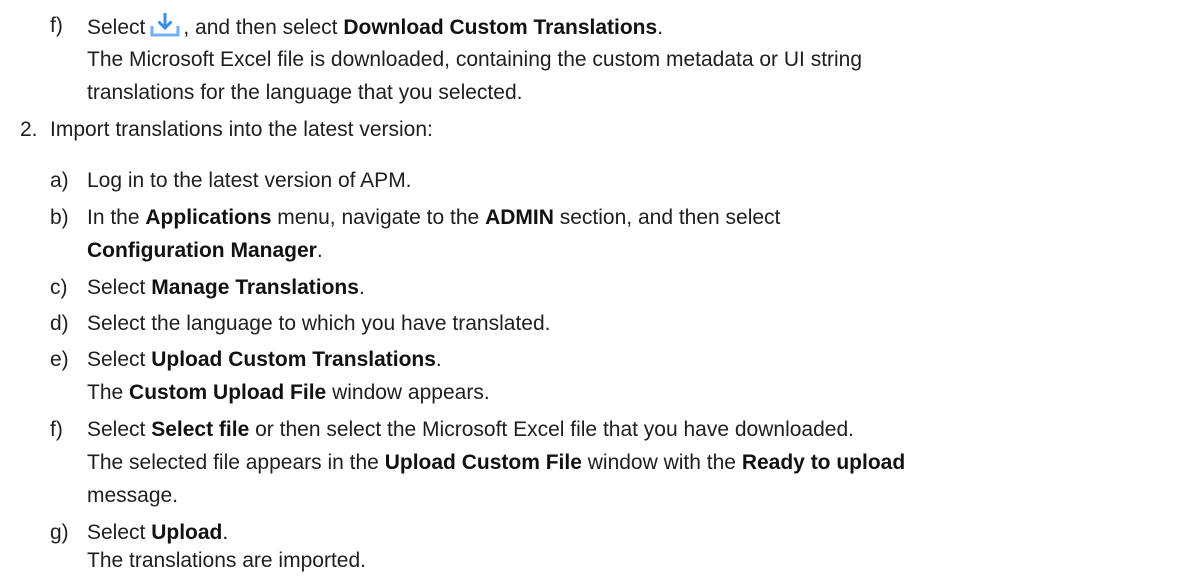  What do you see at coordinates (661, 462) in the screenshot?
I see `text: window with the` at bounding box center [661, 462].